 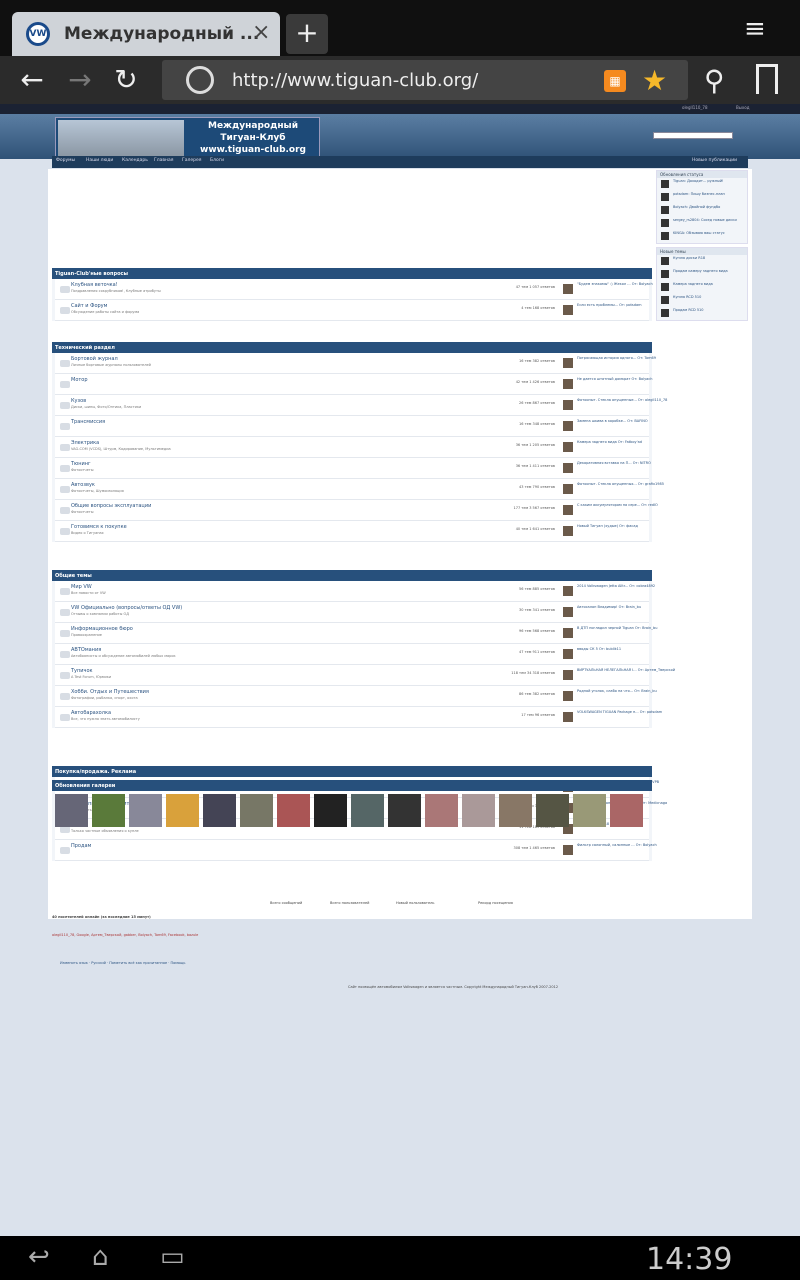 I want to click on status-item: KINGA: Обзываю ваш статус, so click(x=702, y=236).